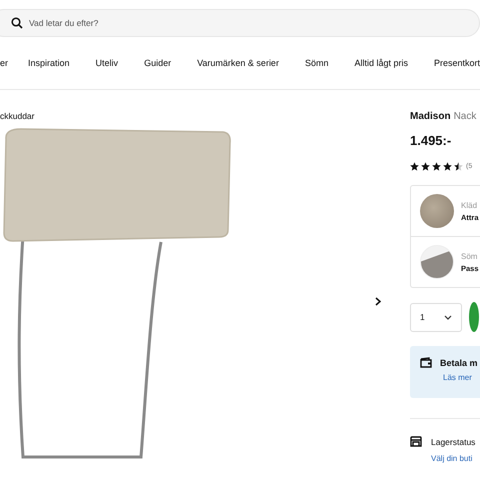  Describe the element at coordinates (437, 211) in the screenshot. I see `fabric-swatch` at that location.